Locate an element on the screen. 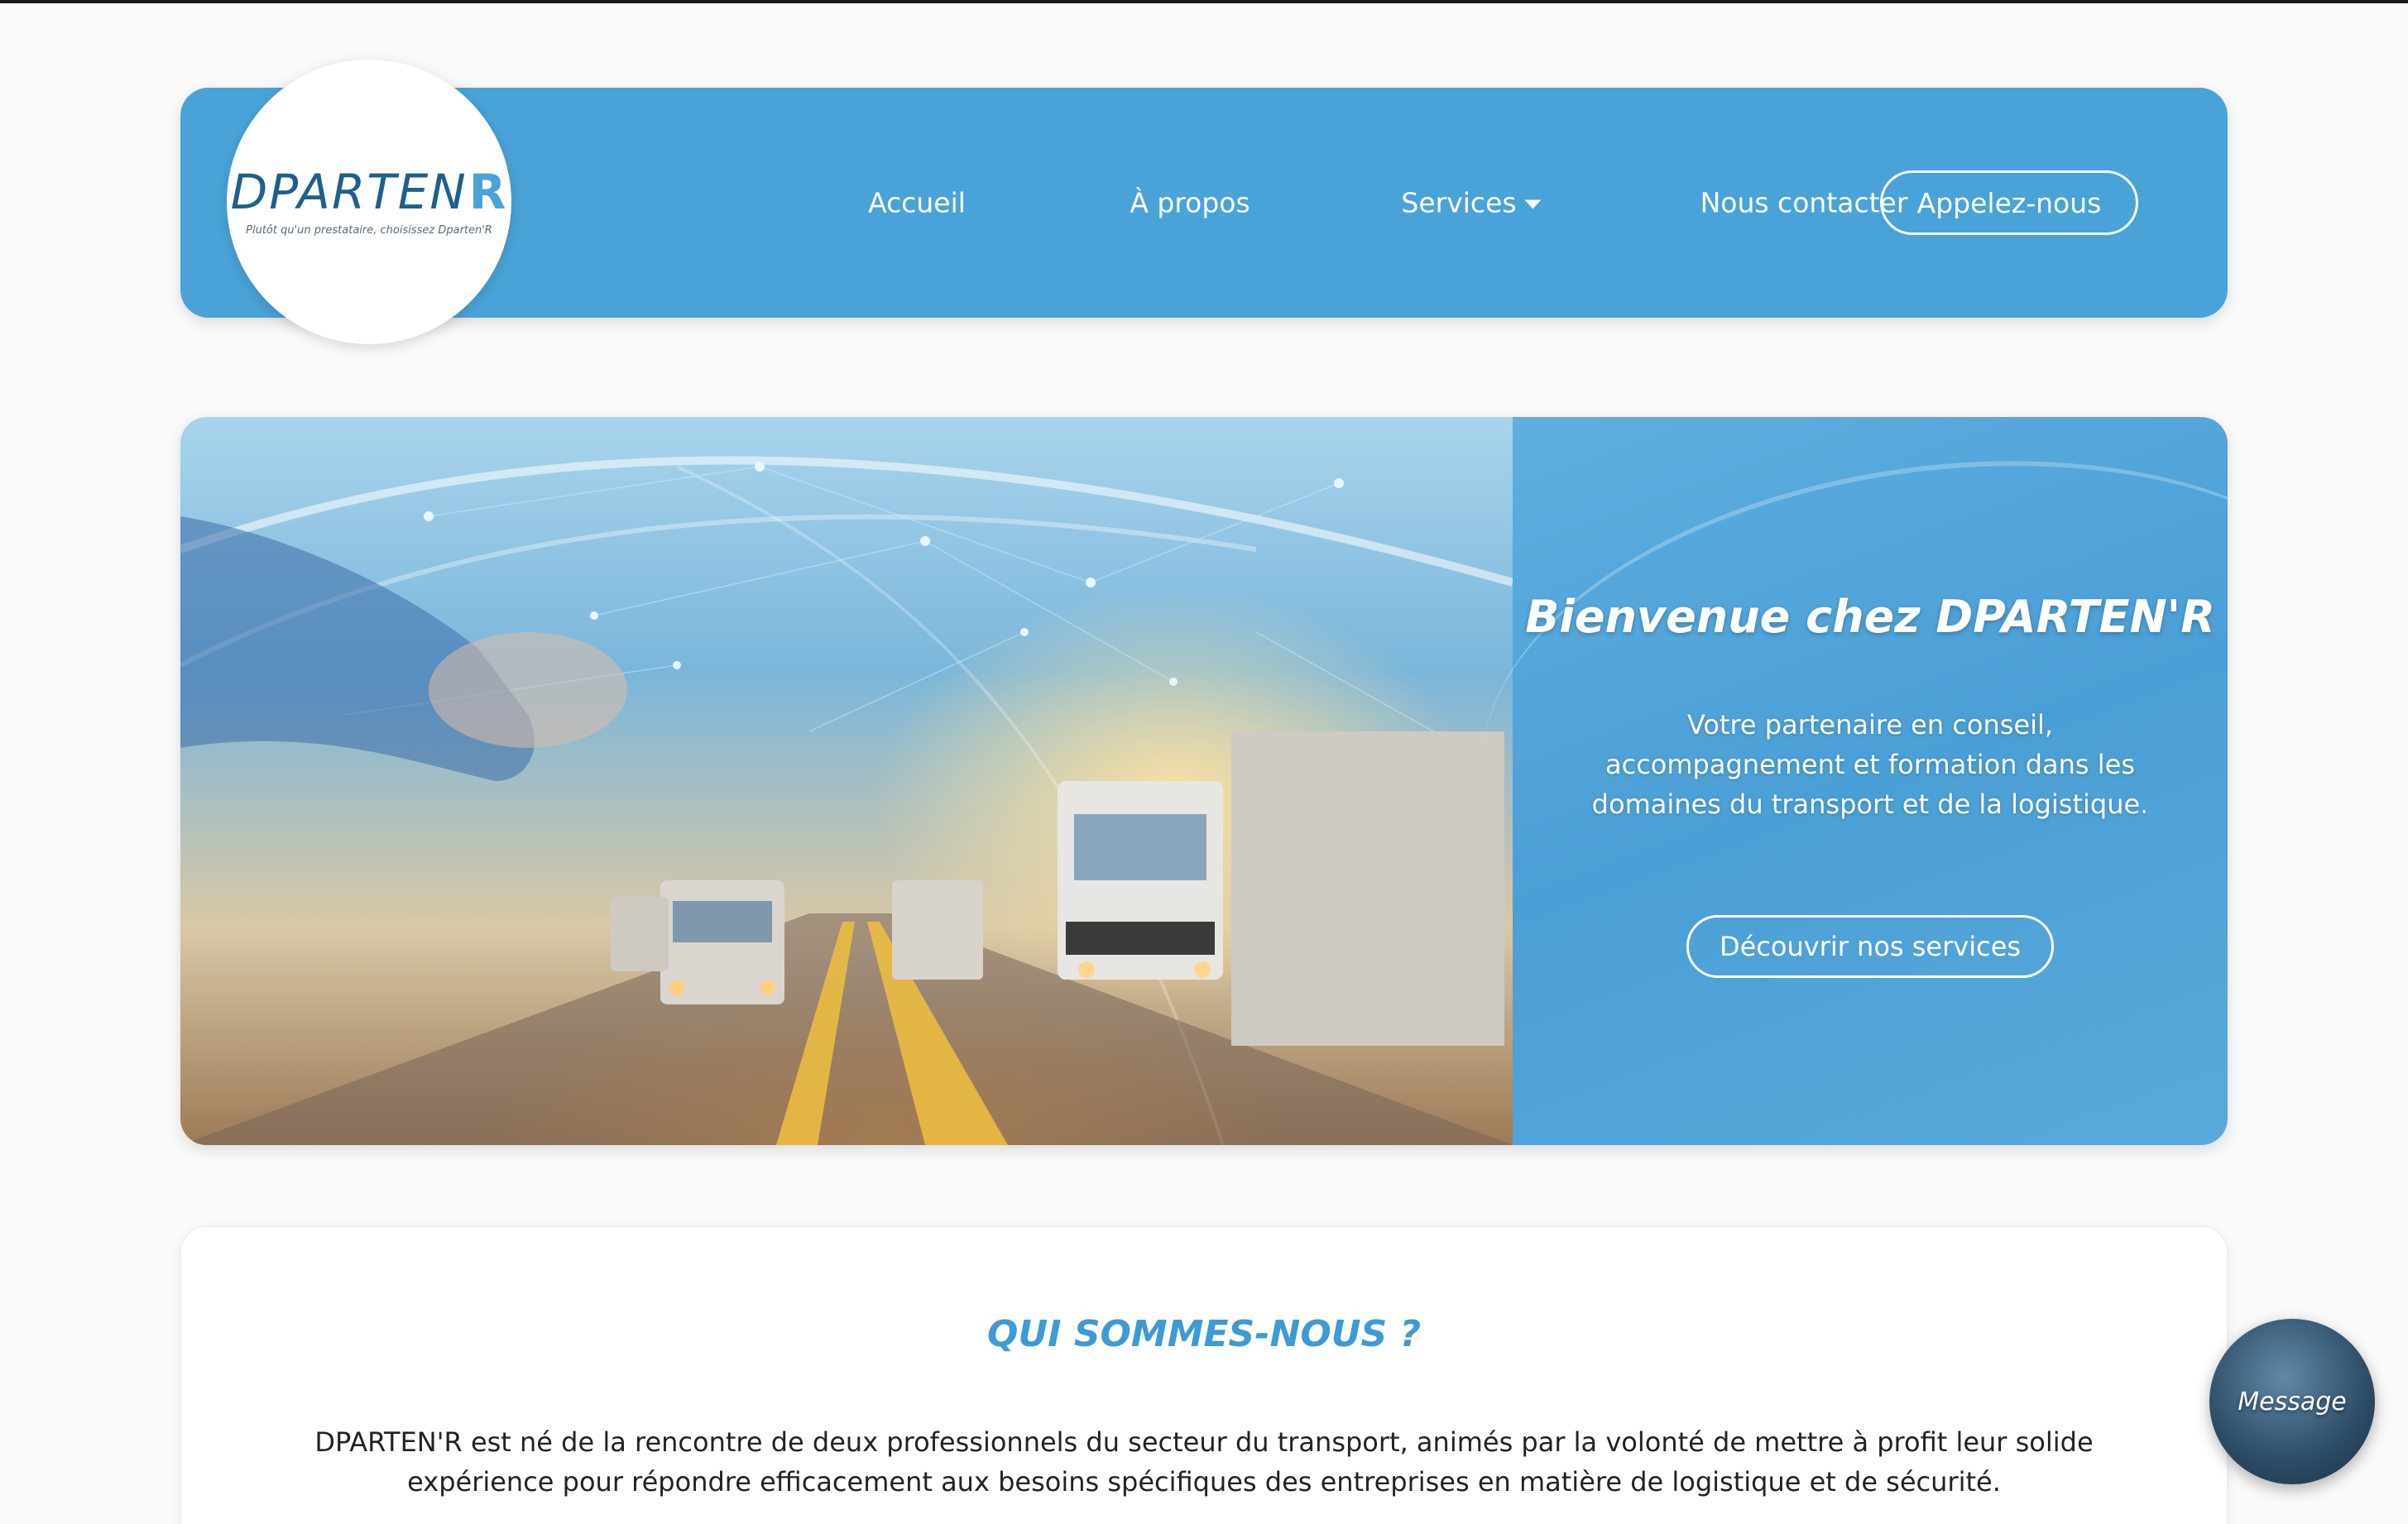  message-label: Message is located at coordinates (2292, 1402).